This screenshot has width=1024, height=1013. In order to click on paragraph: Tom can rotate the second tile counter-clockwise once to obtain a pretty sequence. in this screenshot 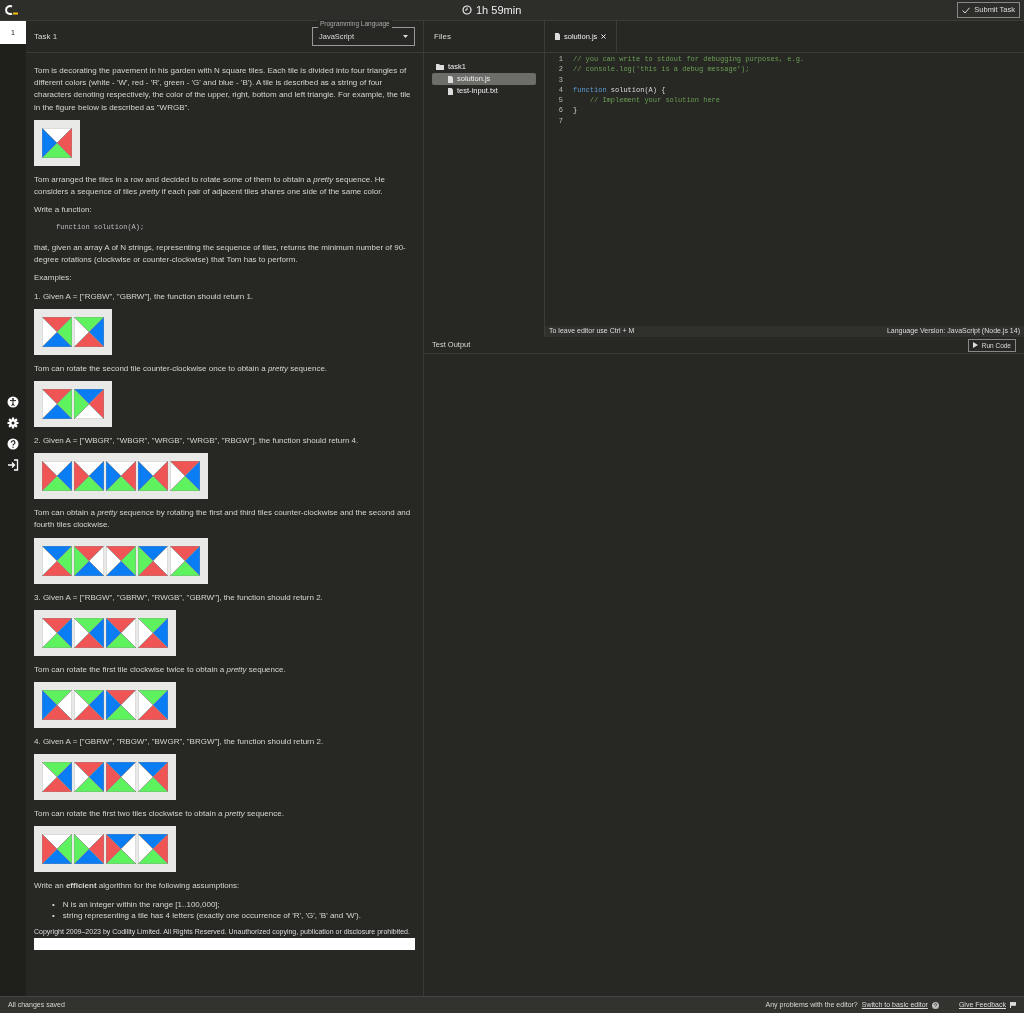, I will do `click(181, 368)`.